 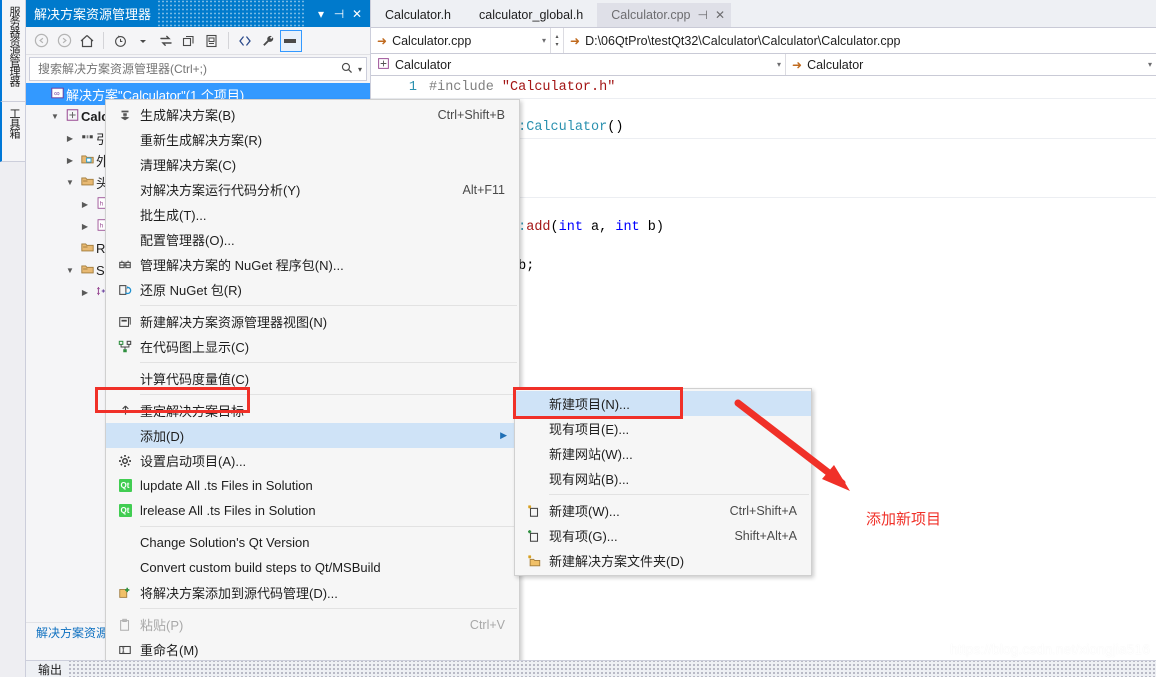 I want to click on menu-item-label: 对解决方案运行代码分析(Y), so click(x=220, y=190).